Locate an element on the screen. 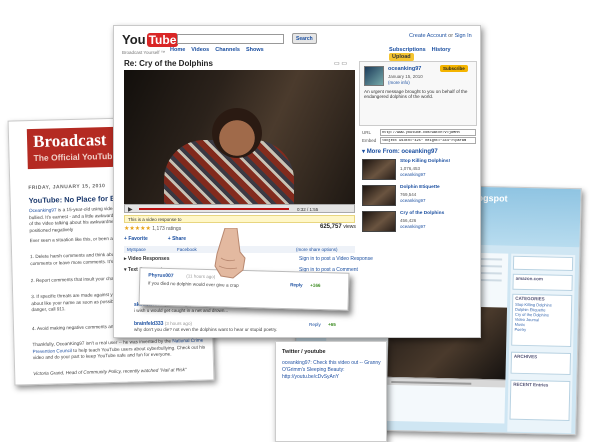 The width and height of the screenshot is (590, 442). archives-box: ARCHIVES is located at coordinates (541, 363).